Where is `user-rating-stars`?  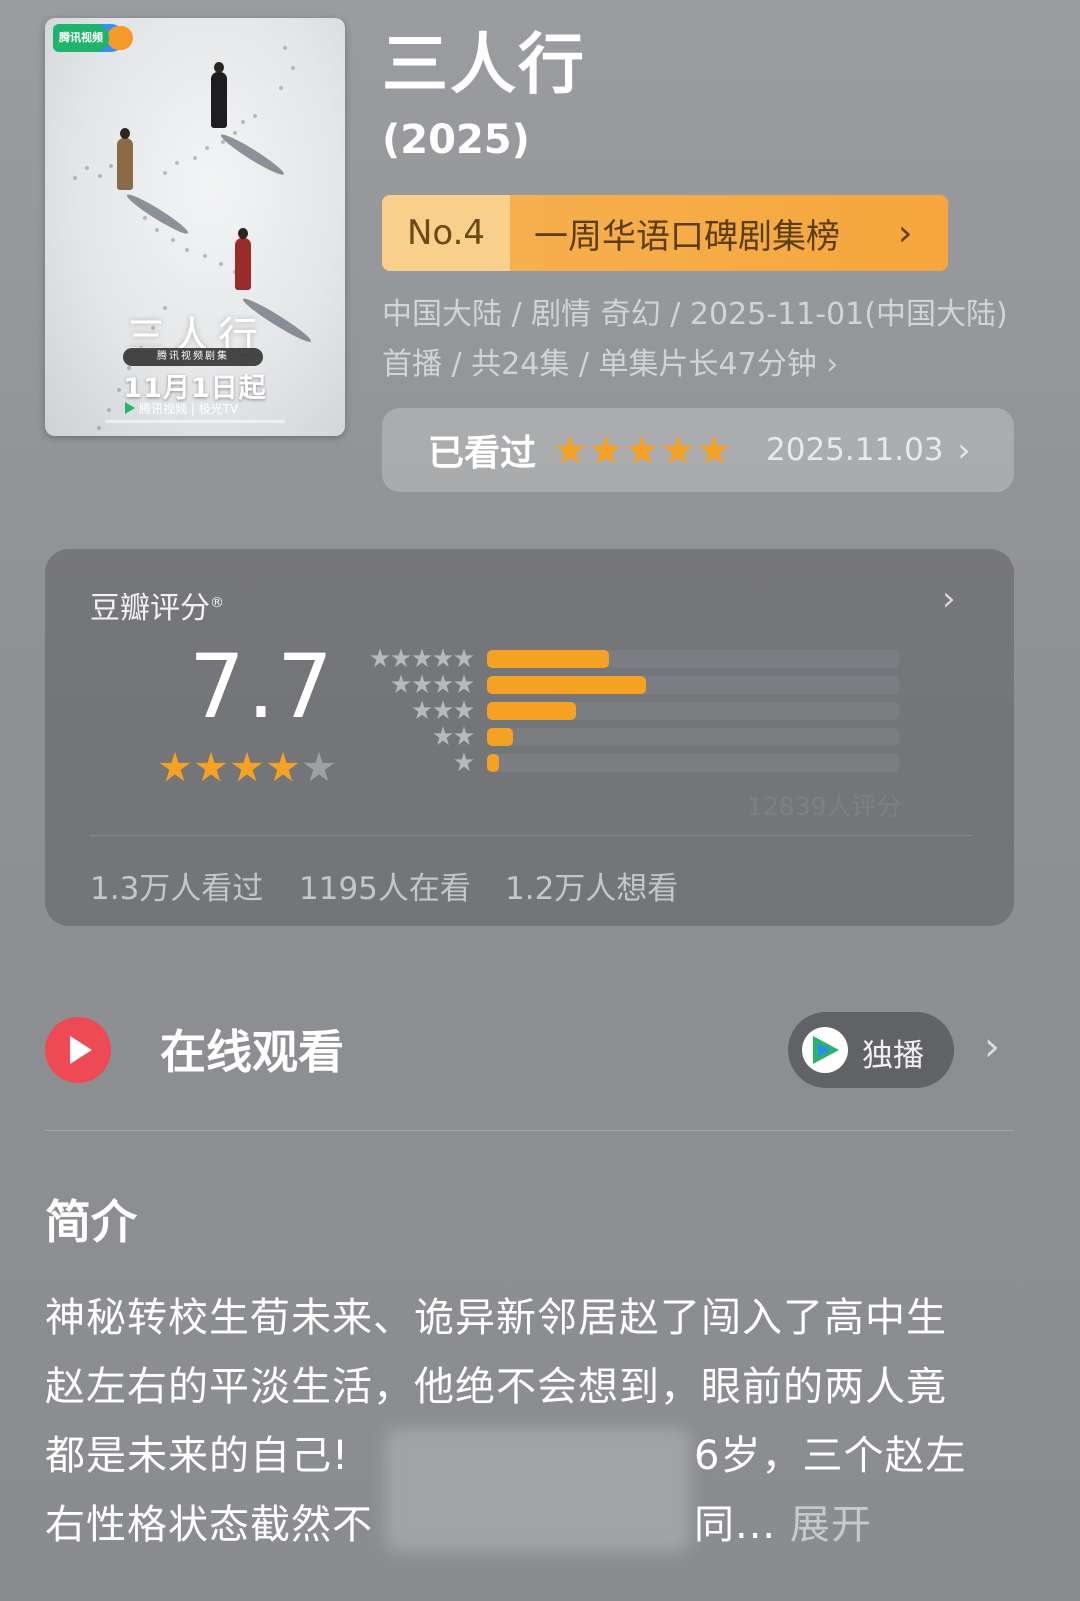 user-rating-stars is located at coordinates (642, 450).